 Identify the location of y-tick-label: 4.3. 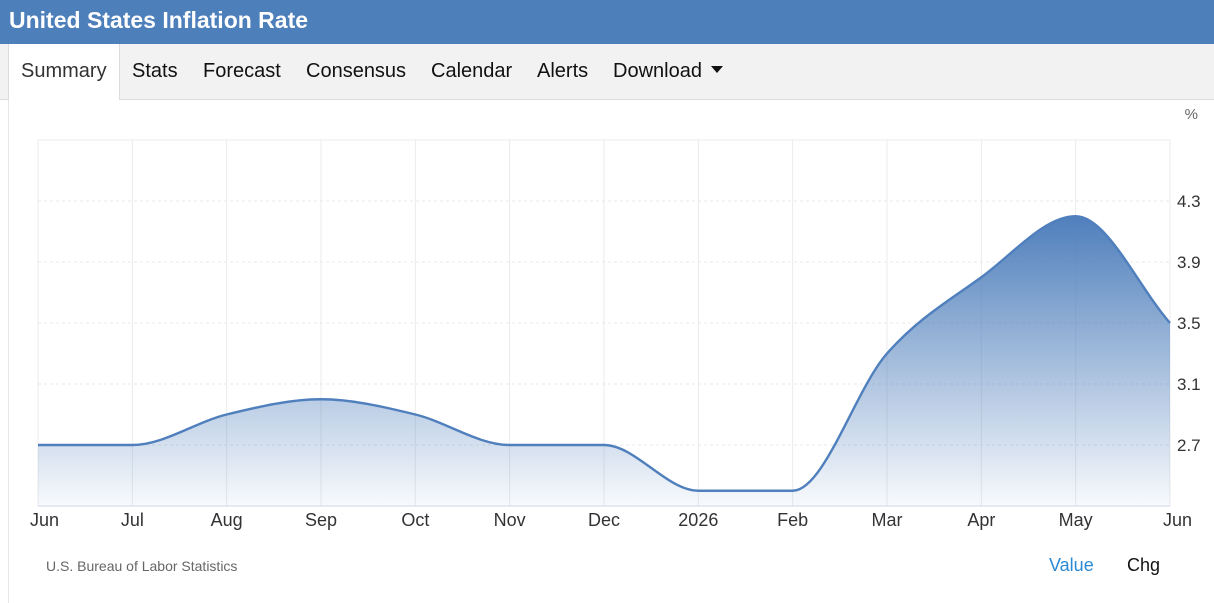
(1189, 201).